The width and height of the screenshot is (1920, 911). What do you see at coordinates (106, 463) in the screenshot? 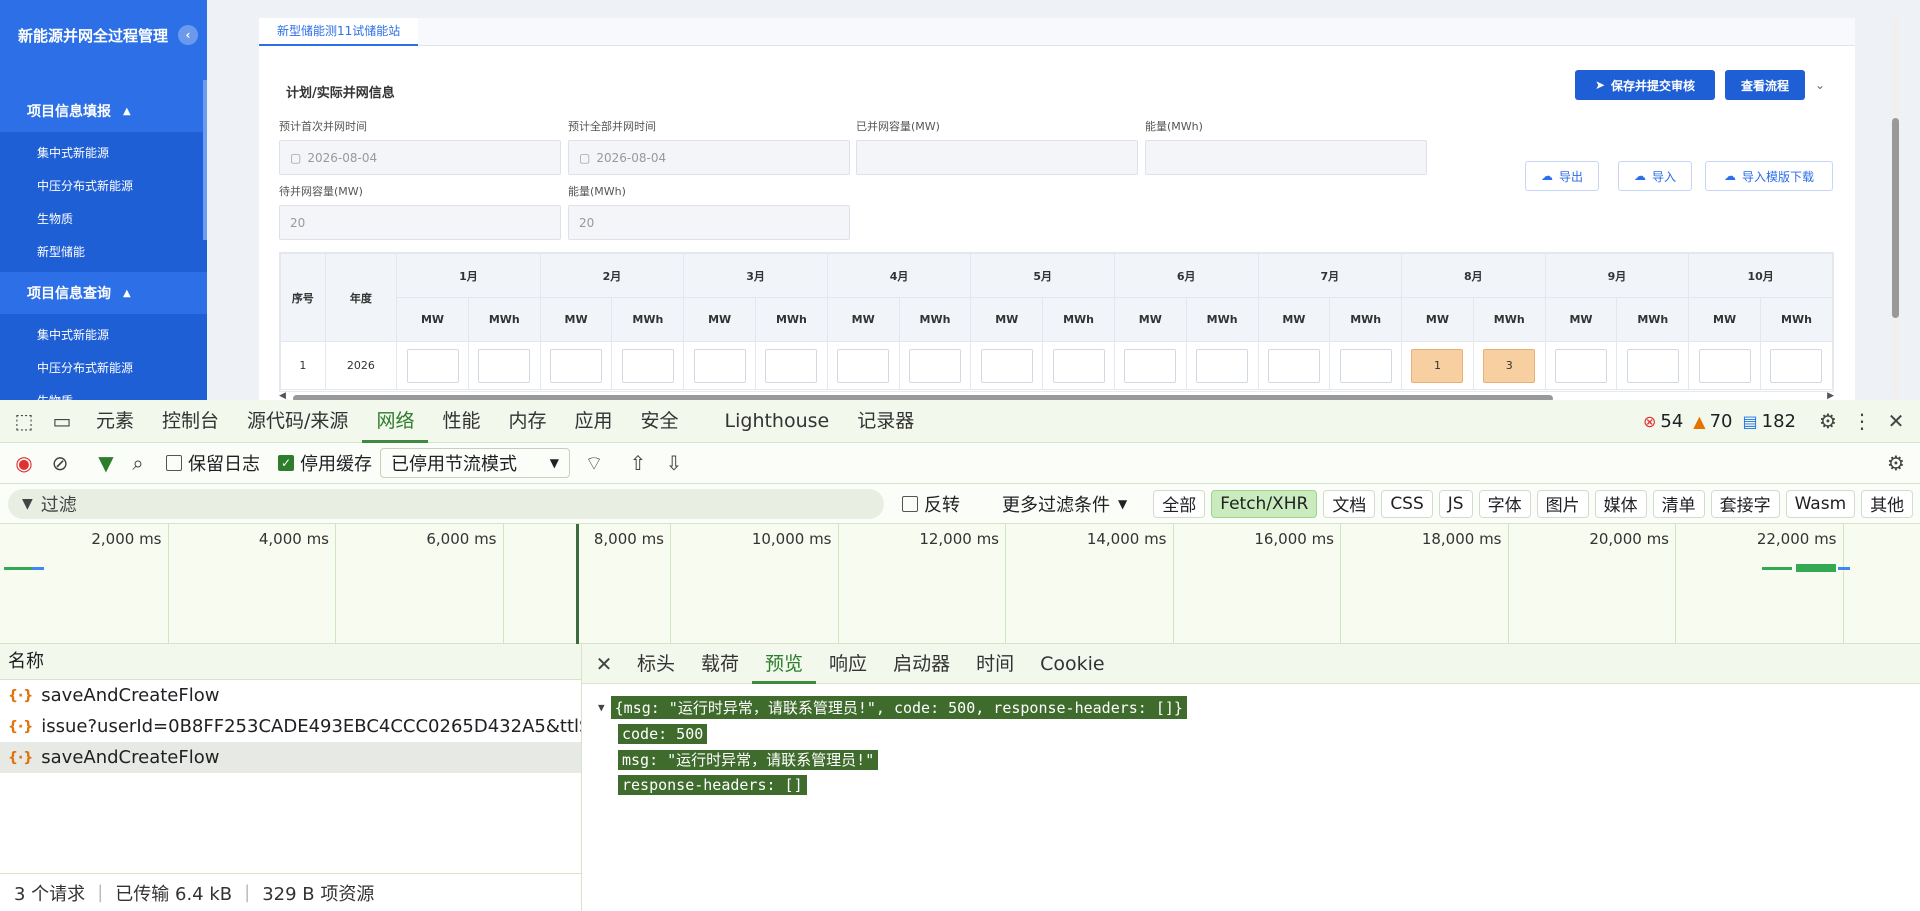
I see `filter-funnel-icon: ▼` at bounding box center [106, 463].